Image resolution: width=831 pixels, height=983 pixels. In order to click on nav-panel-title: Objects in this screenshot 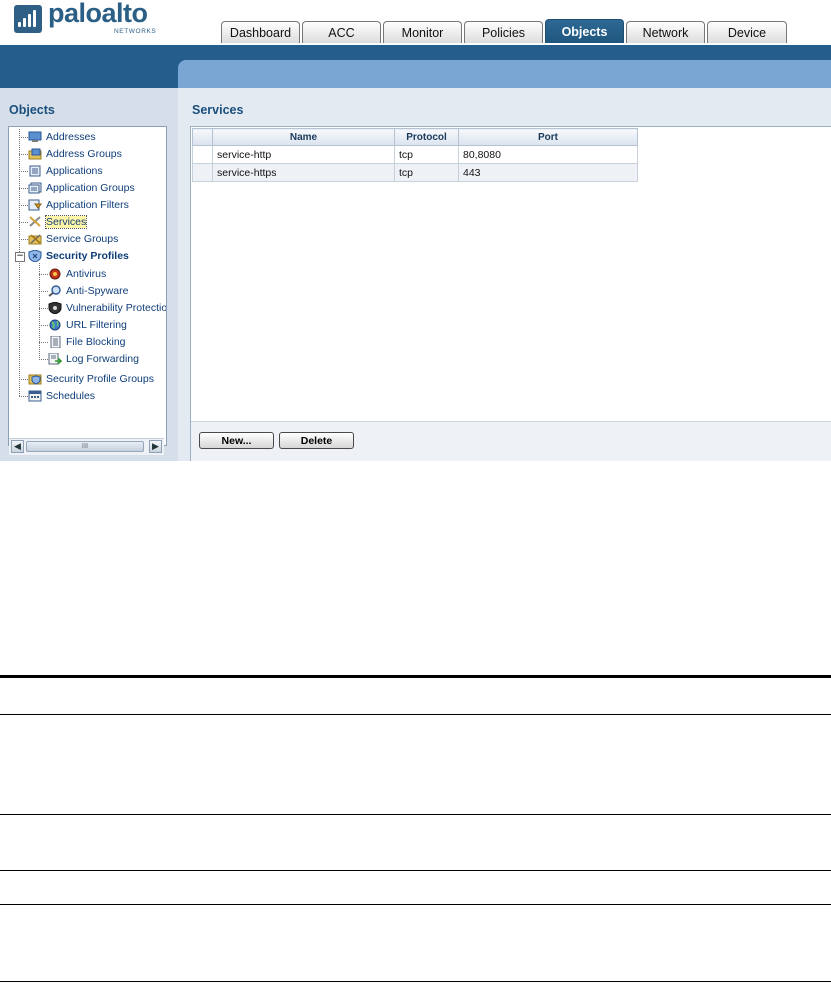, I will do `click(32, 110)`.